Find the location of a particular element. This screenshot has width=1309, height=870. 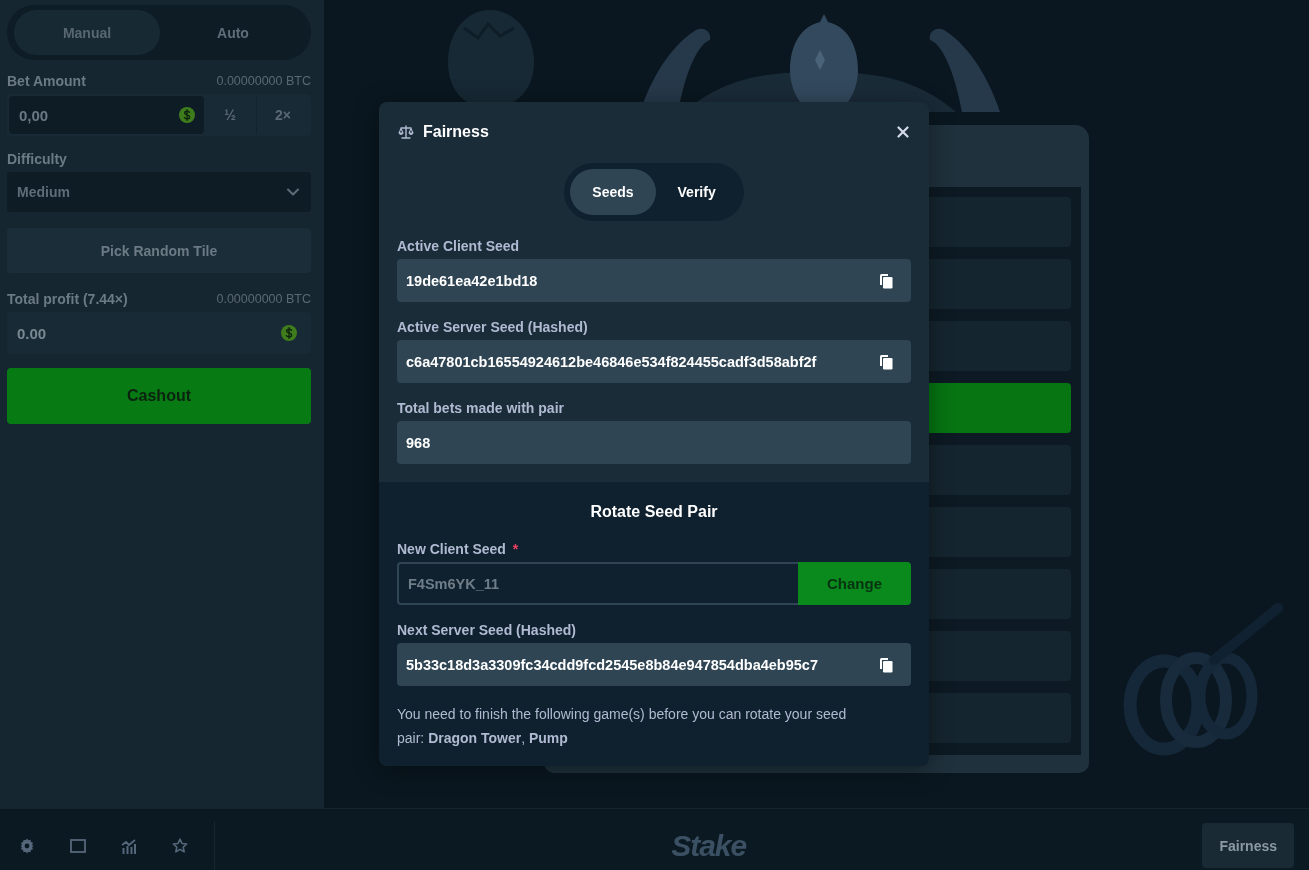

settings-icon is located at coordinates (27, 845).